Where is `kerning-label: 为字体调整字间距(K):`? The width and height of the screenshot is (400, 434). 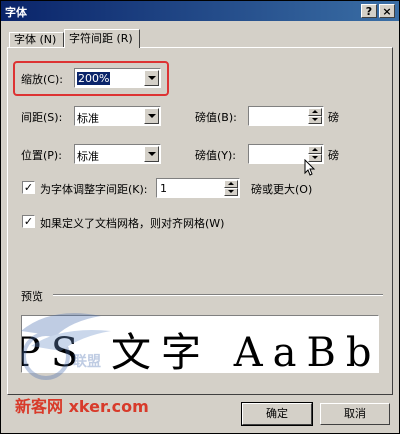 kerning-label: 为字体调整字间距(K): is located at coordinates (94, 189).